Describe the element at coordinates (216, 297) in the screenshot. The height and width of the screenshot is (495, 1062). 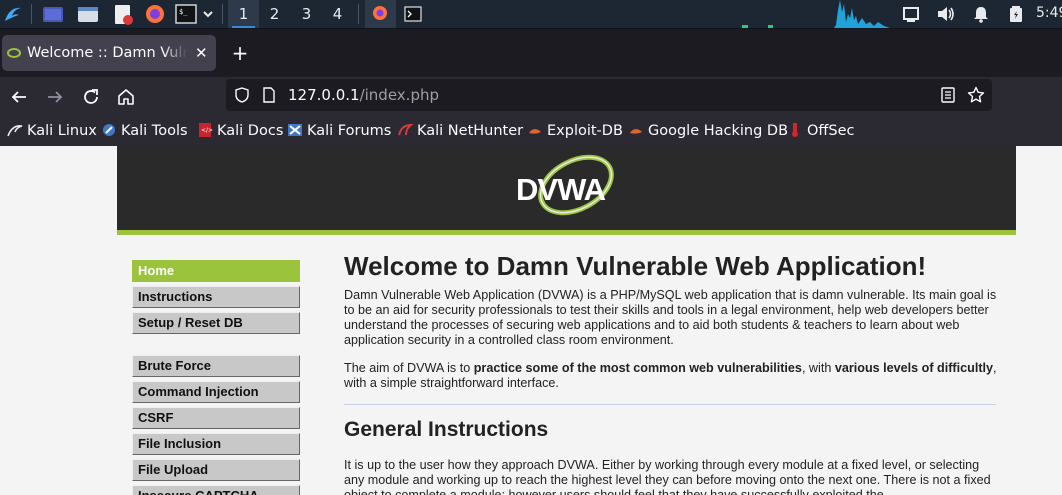
I see `menu-item-instructions: Instructions` at that location.